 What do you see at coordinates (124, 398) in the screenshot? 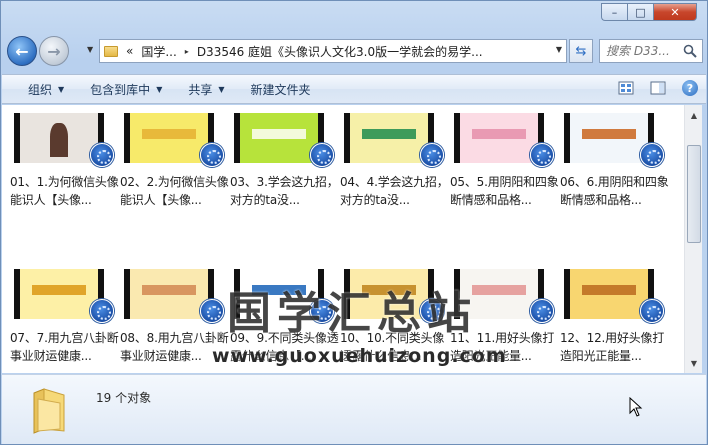
I see `item-count: 19 个对象` at bounding box center [124, 398].